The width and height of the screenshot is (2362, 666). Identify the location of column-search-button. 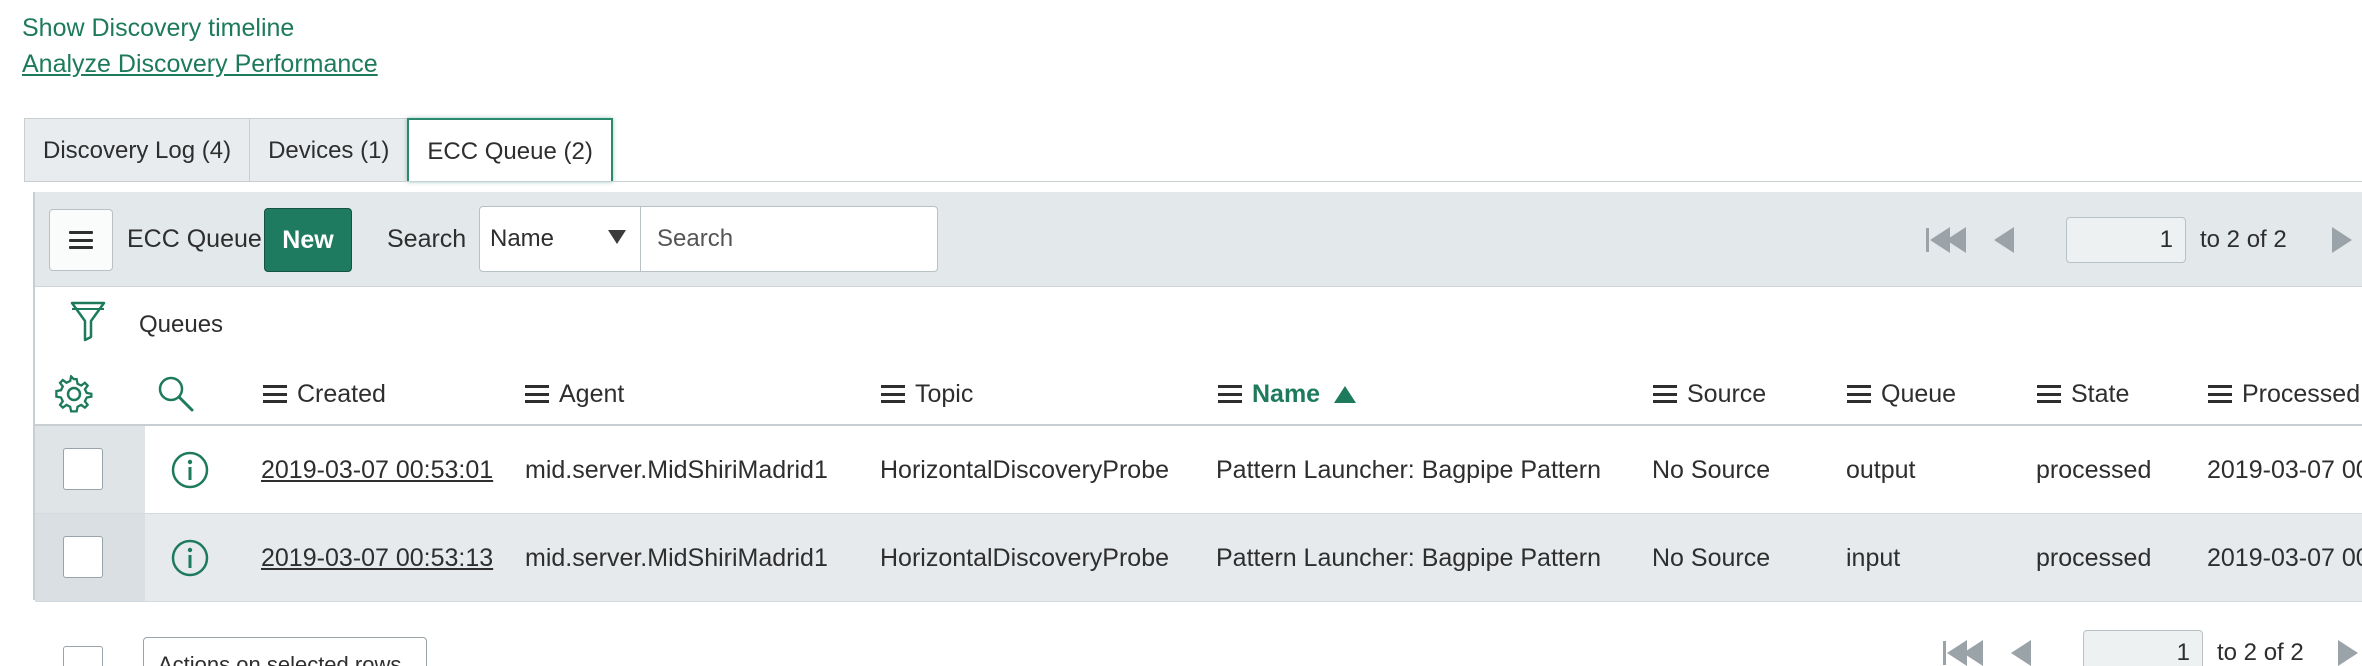
(176, 394).